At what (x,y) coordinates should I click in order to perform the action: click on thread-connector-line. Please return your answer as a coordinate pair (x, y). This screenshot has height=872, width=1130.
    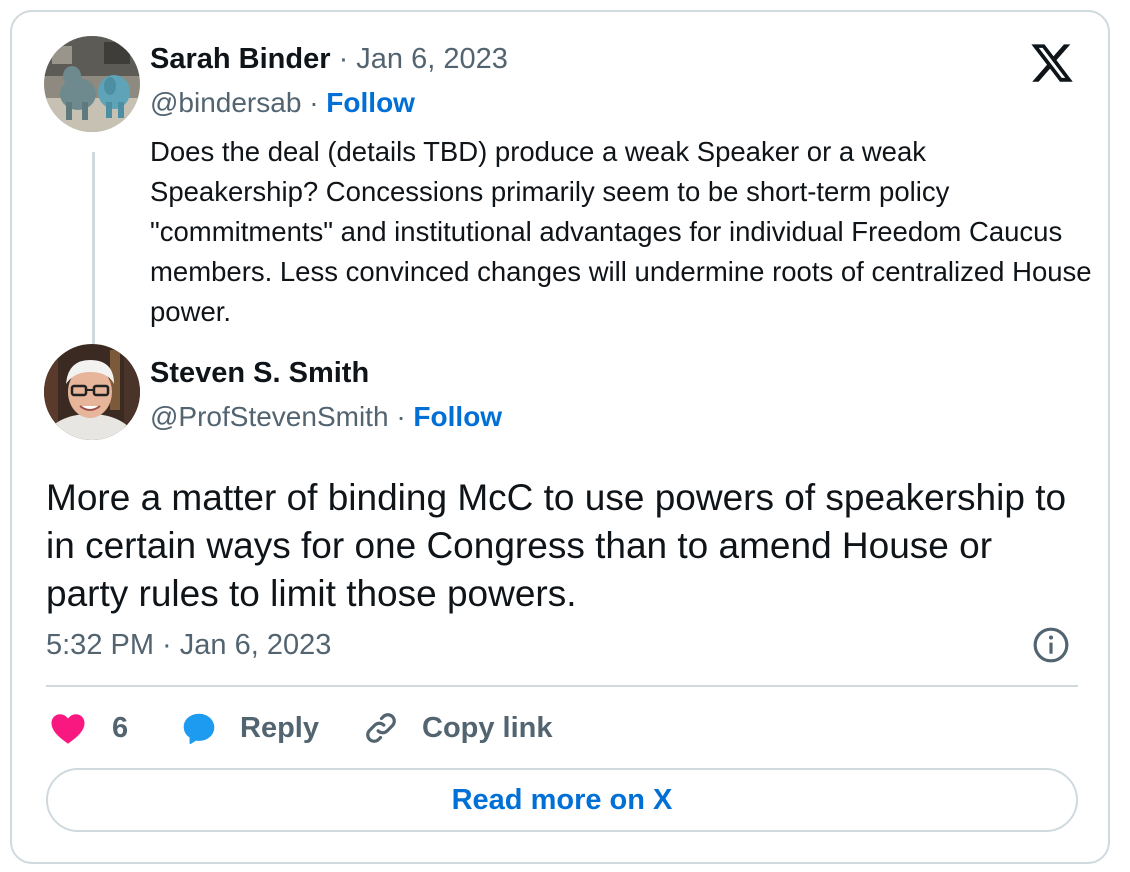
    Looking at the image, I should click on (93, 250).